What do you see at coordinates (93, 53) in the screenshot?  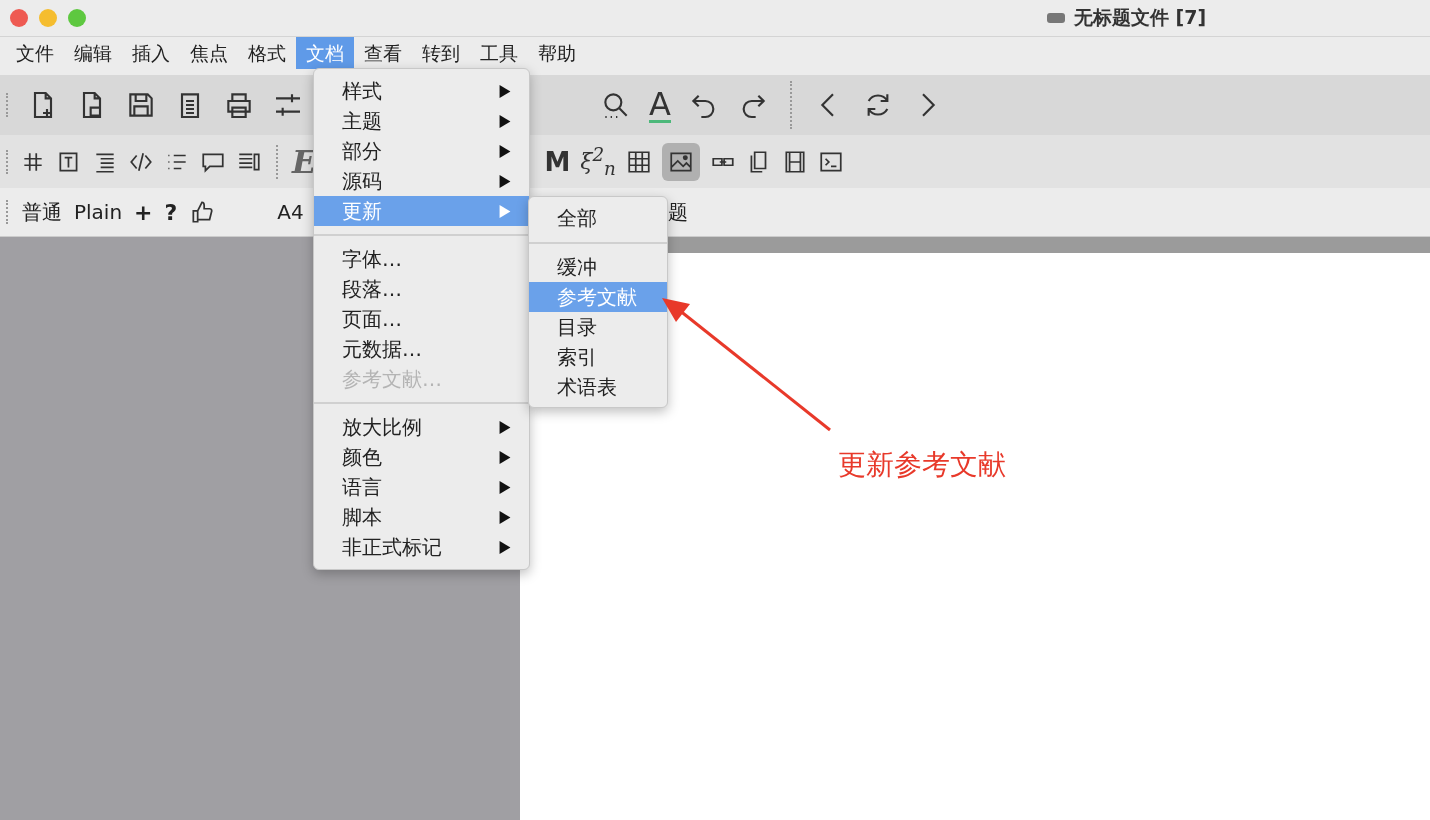 I see `menu-item: 编辑` at bounding box center [93, 53].